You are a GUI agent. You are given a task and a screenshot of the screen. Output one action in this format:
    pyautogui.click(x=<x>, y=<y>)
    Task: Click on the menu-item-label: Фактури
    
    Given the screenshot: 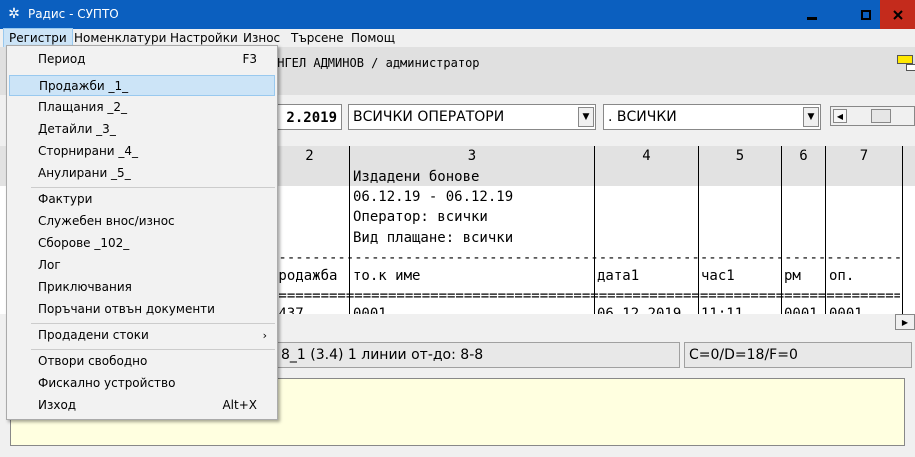 What is the action you would take?
    pyautogui.click(x=65, y=199)
    